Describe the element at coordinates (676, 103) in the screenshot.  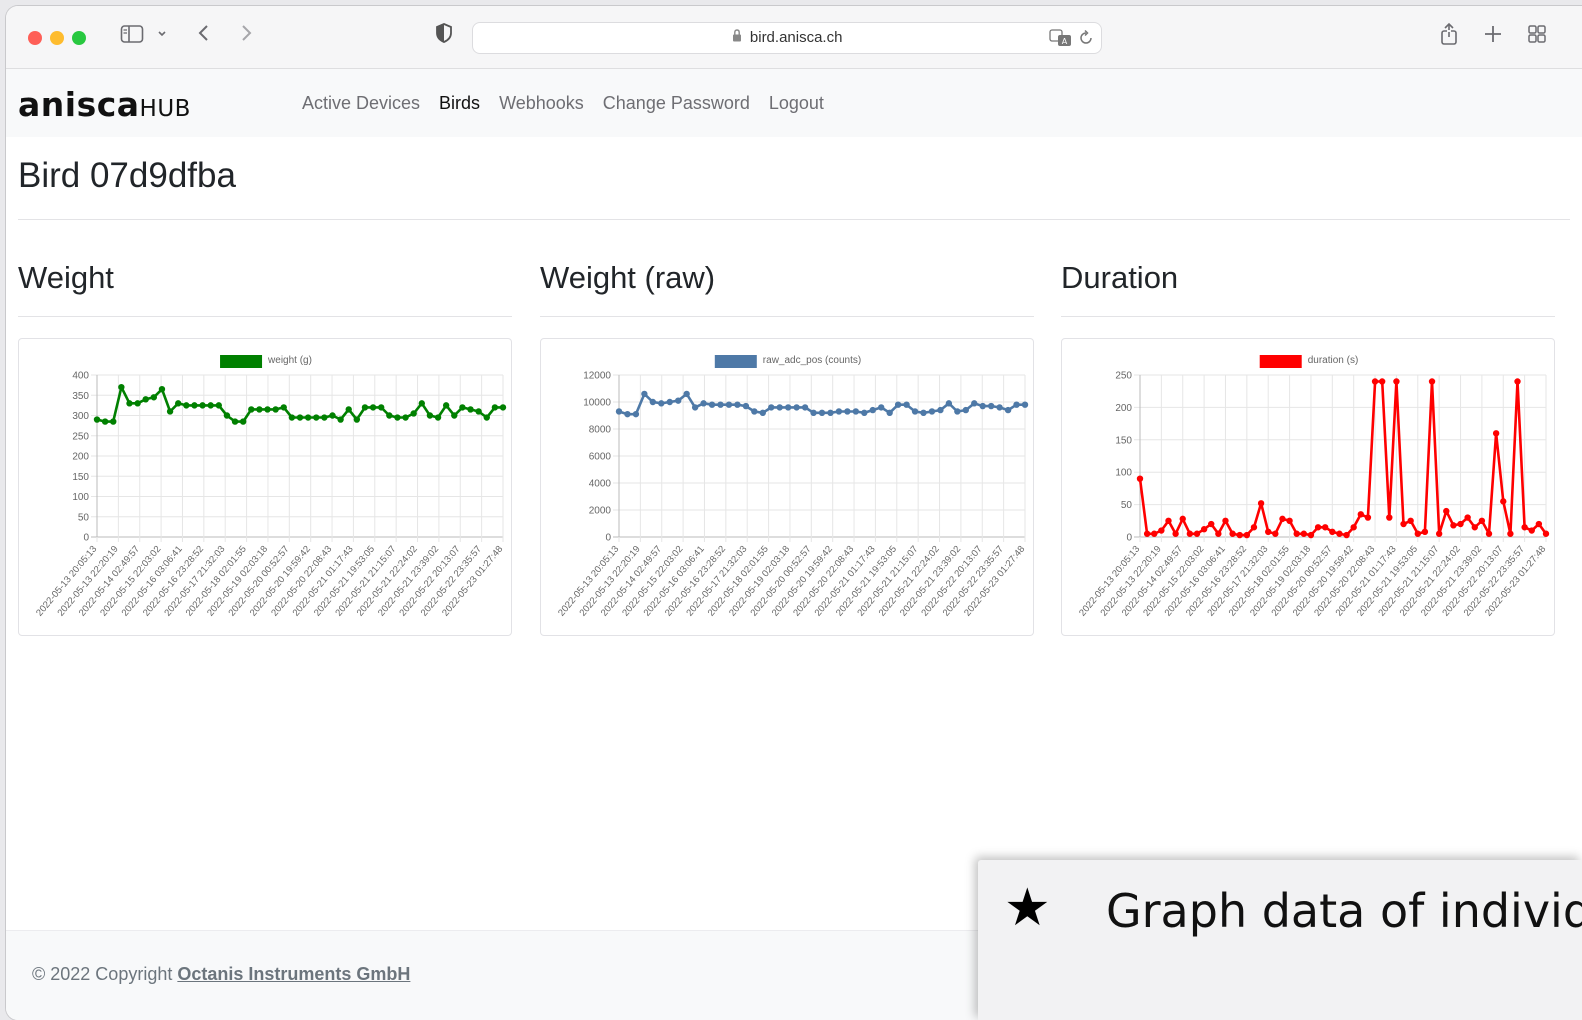
I see `nav-link-change-password: Change Password` at that location.